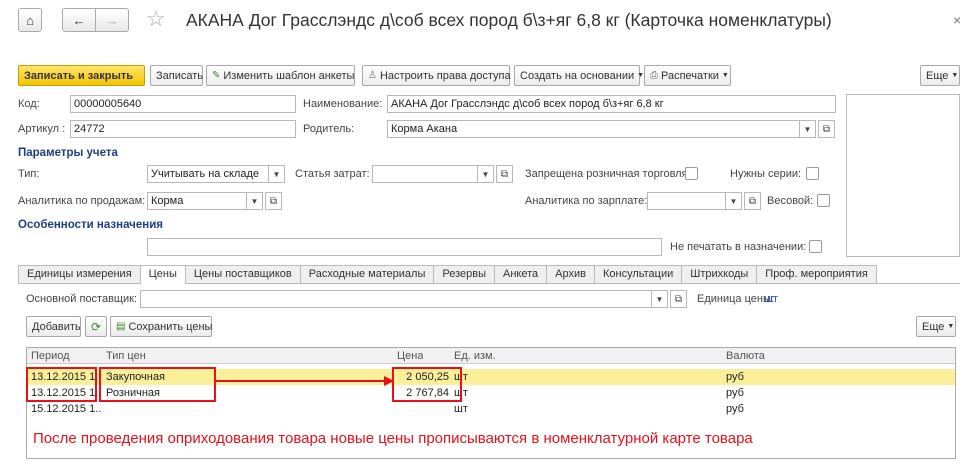 Image resolution: width=973 pixels, height=466 pixels. I want to click on back-button: ←, so click(79, 20).